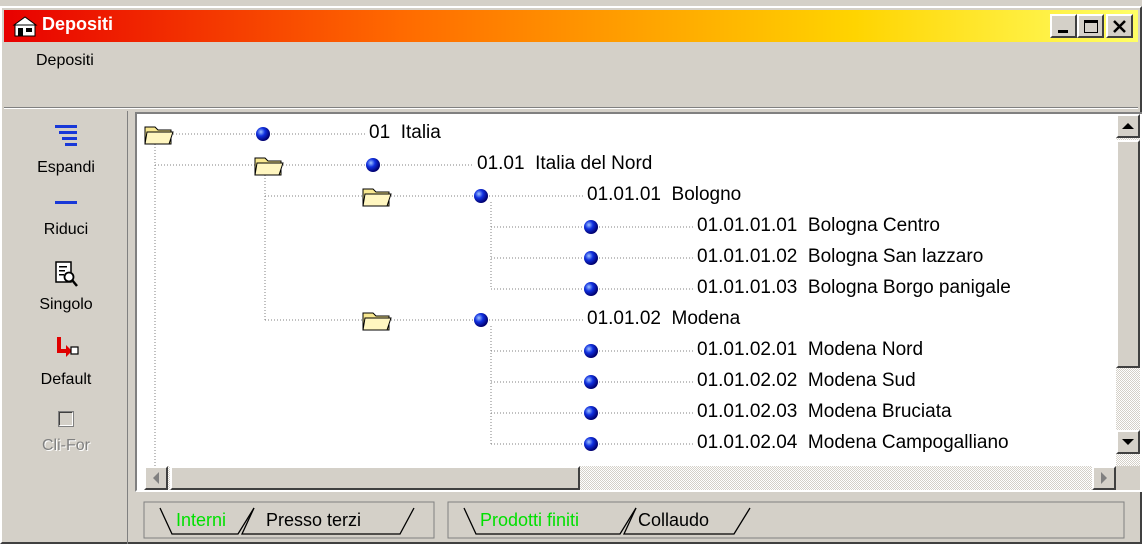  Describe the element at coordinates (375, 478) in the screenshot. I see `horizontal-scroll-thumb` at that location.